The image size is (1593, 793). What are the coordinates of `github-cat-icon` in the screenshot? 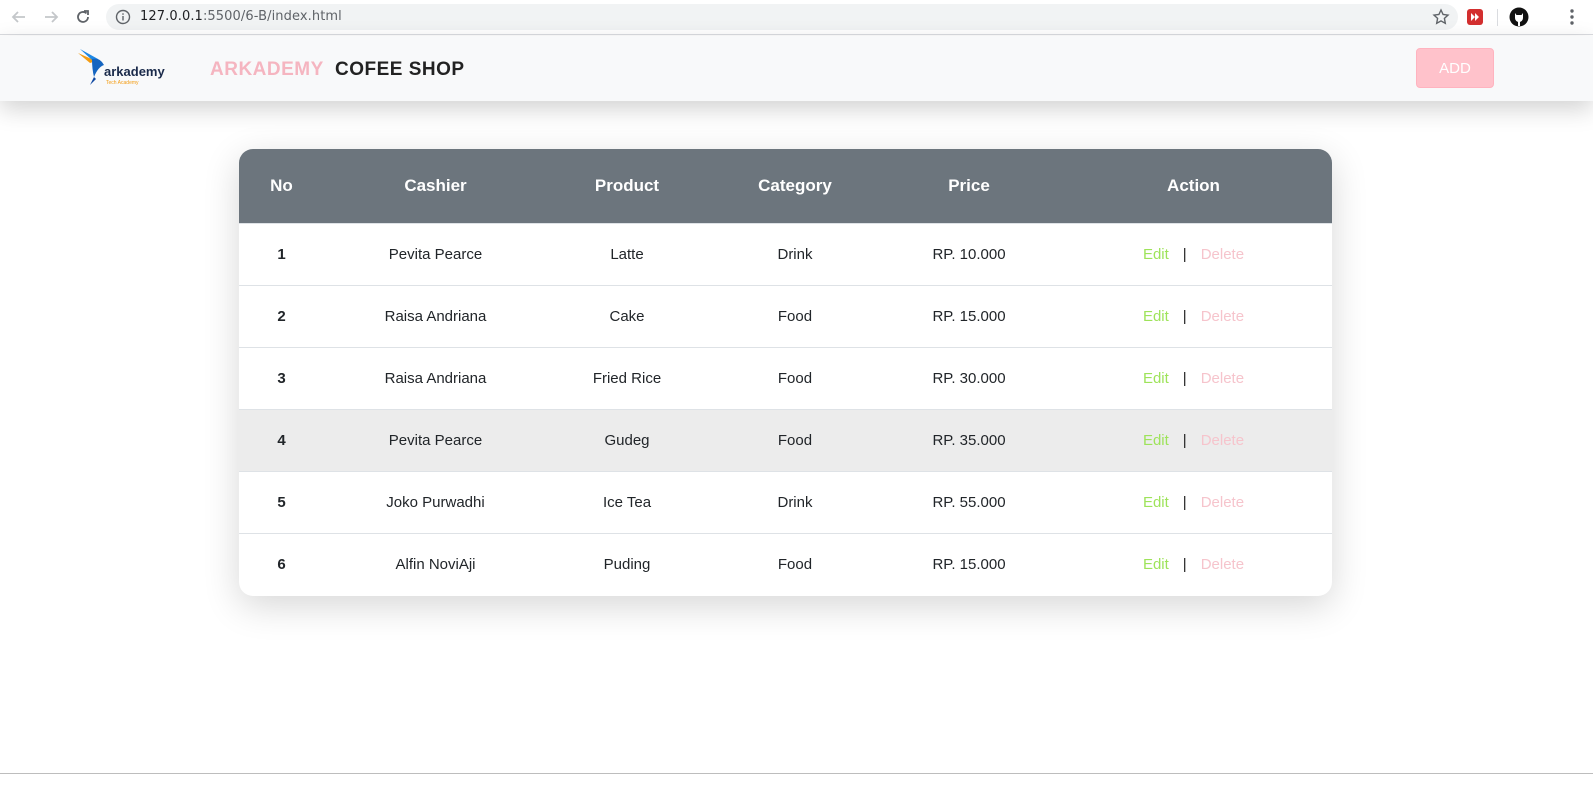 It's located at (1519, 17).